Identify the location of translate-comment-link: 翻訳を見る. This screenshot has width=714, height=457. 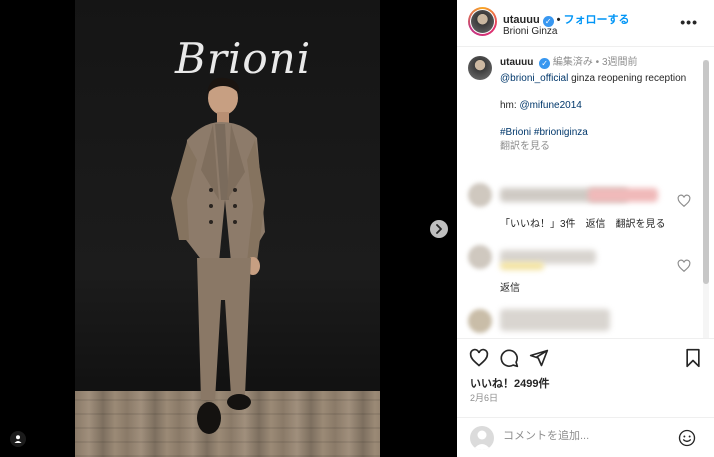
(641, 224).